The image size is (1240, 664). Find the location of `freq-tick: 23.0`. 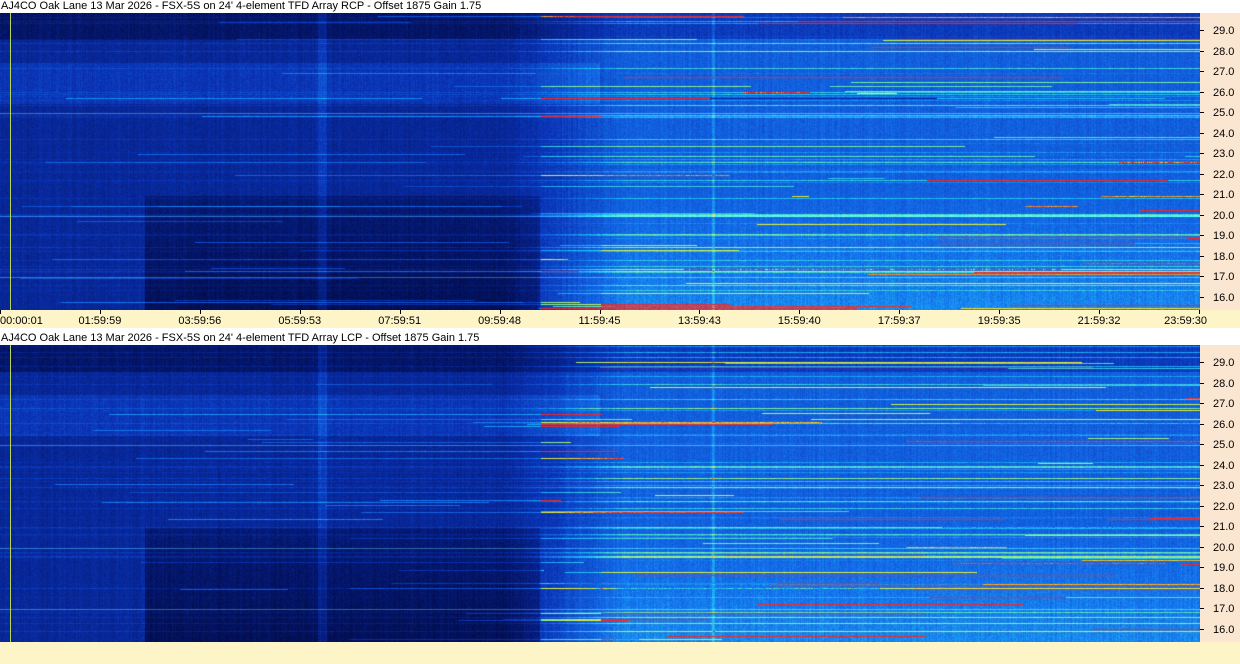

freq-tick: 23.0 is located at coordinates (1220, 154).